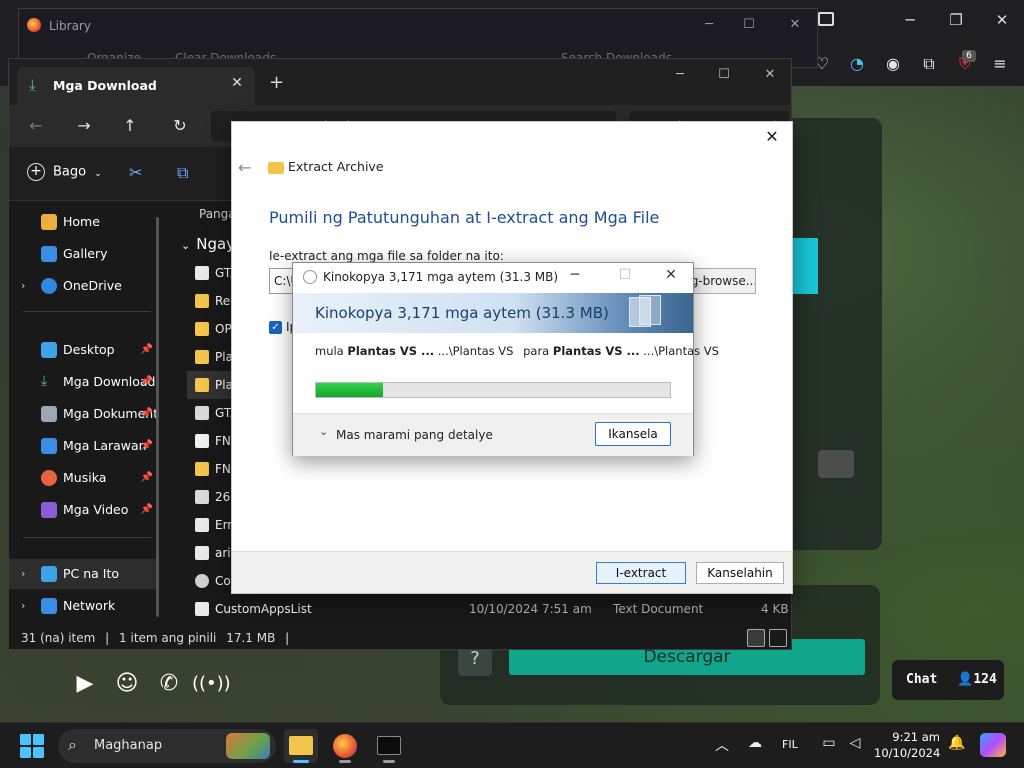 The image size is (1024, 768). I want to click on copy-banner-text: Kinokopya 3,171 mga aytem (31.3 MB), so click(462, 313).